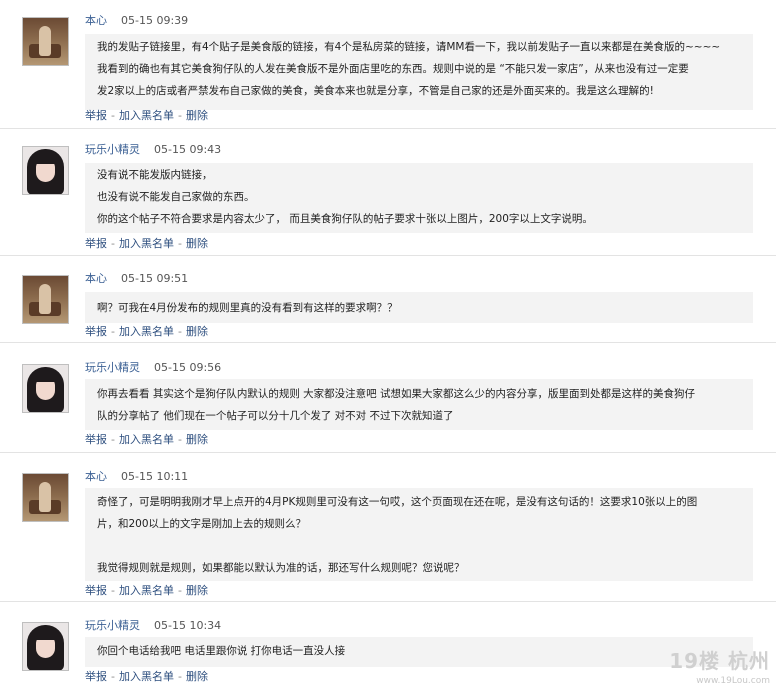 Image resolution: width=780 pixels, height=692 pixels. Describe the element at coordinates (425, 546) in the screenshot. I see `content-line` at that location.